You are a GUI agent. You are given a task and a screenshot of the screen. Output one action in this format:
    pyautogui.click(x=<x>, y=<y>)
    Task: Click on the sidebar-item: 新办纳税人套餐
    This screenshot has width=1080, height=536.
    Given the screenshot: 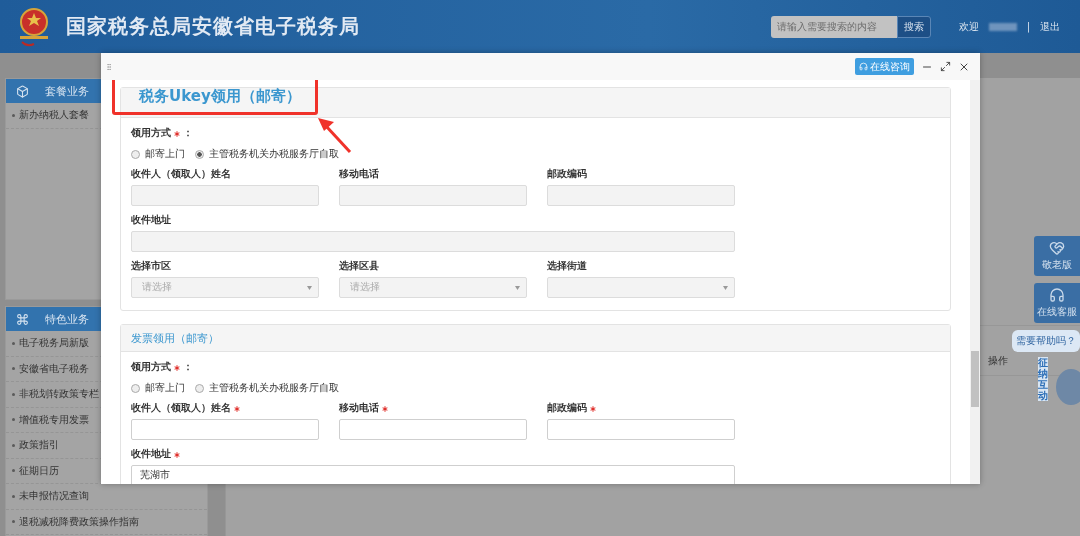 What is the action you would take?
    pyautogui.click(x=54, y=115)
    